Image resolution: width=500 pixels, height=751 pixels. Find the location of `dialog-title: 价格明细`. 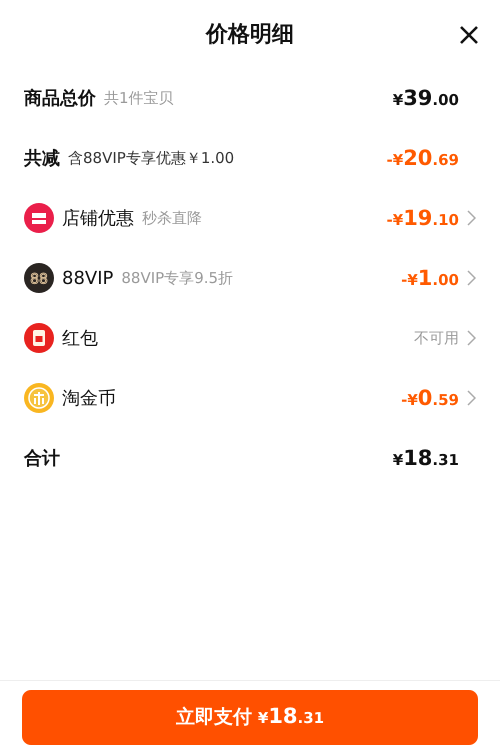

dialog-title: 价格明细 is located at coordinates (250, 35).